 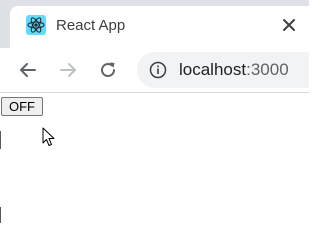 I want to click on address-bar: localhost:3000, so click(x=223, y=70).